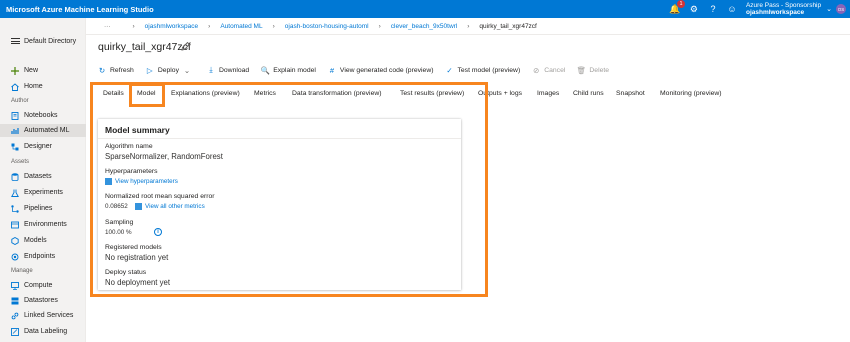  I want to click on breadcrumb-item: Automated ML, so click(241, 26).